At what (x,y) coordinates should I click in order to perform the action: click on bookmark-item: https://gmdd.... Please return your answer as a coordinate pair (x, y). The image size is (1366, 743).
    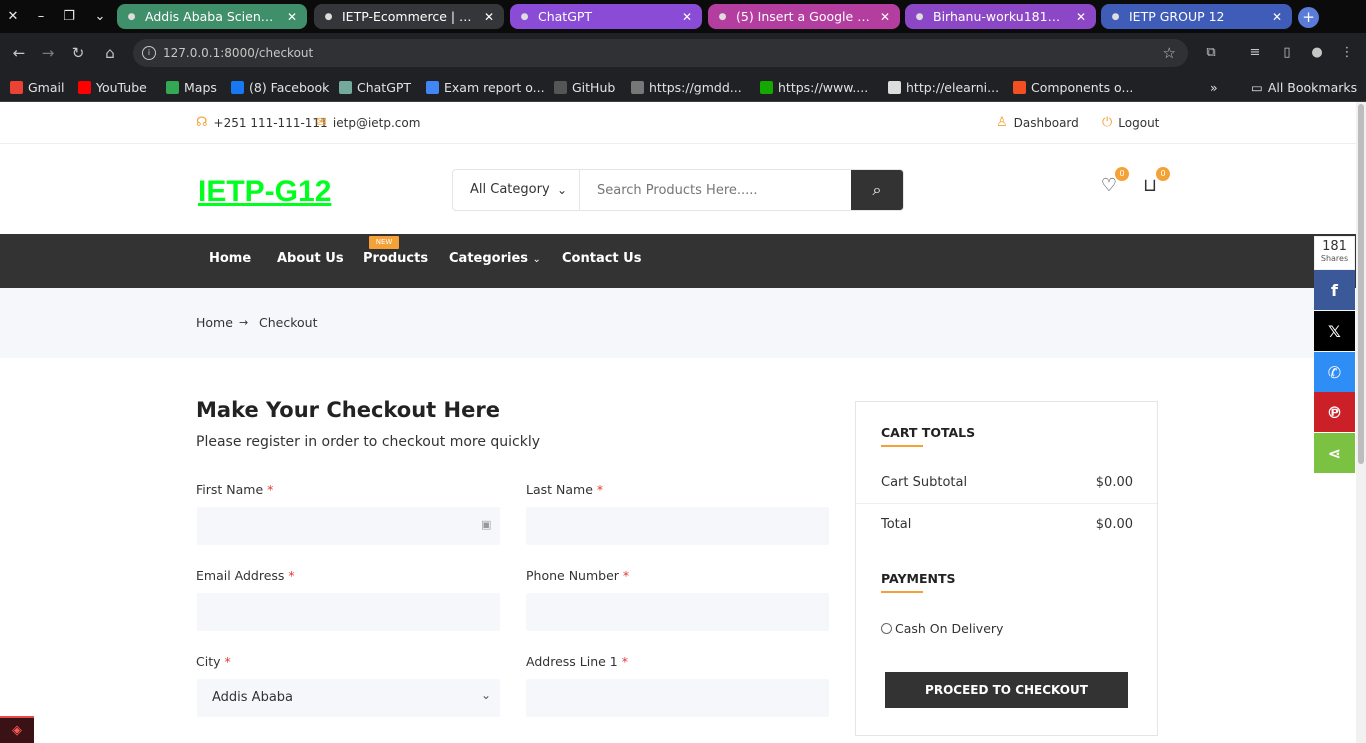
    Looking at the image, I should click on (686, 87).